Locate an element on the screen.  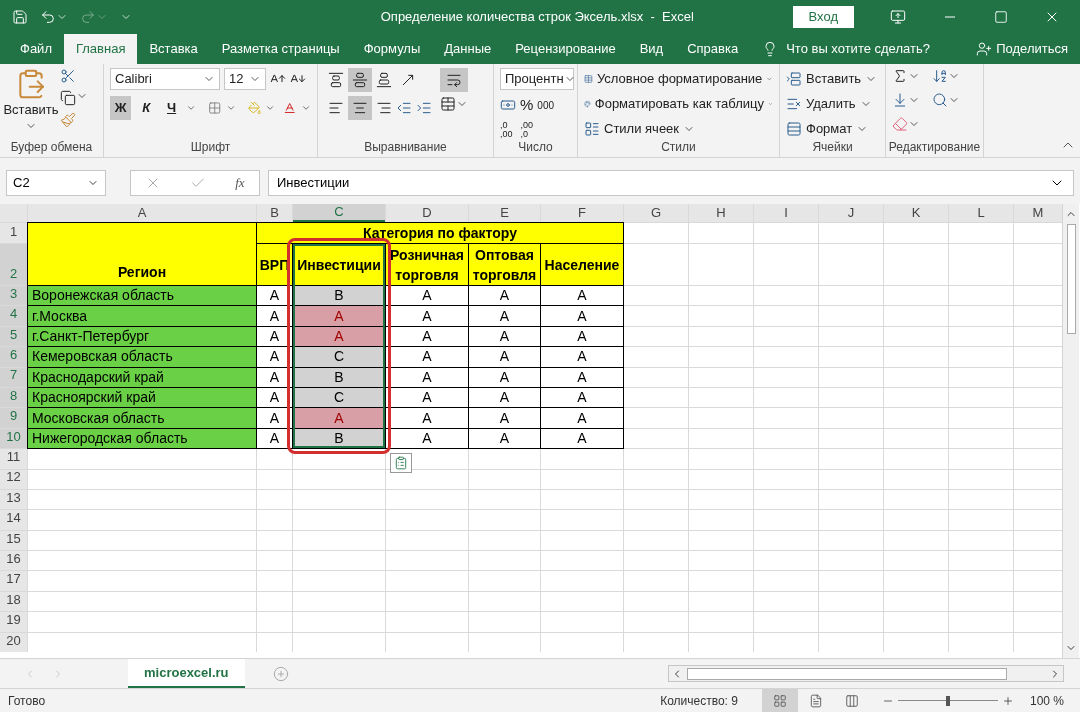
row-header: 13 is located at coordinates (13, 499).